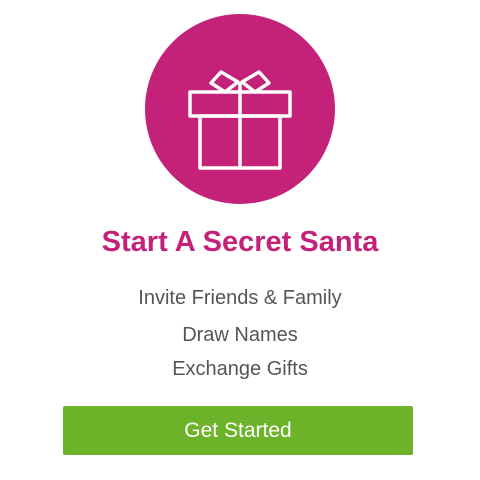 The width and height of the screenshot is (480, 480). I want to click on page-title: Start A Secret Santa, so click(240, 242).